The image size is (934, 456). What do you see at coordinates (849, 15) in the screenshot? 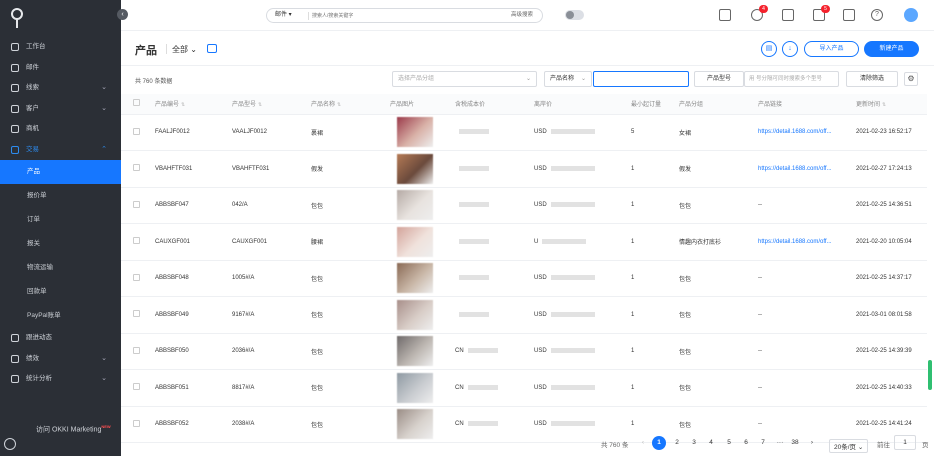
I see `shield-icon` at bounding box center [849, 15].